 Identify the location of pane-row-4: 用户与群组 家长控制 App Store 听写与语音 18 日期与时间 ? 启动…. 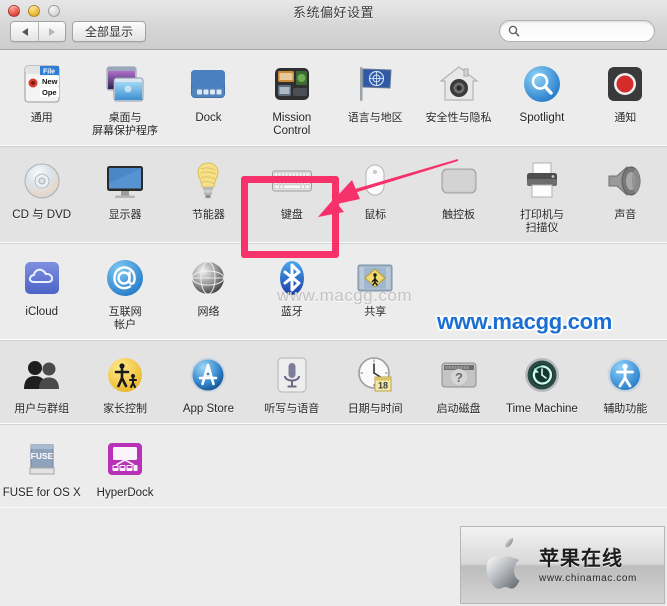
(333, 383).